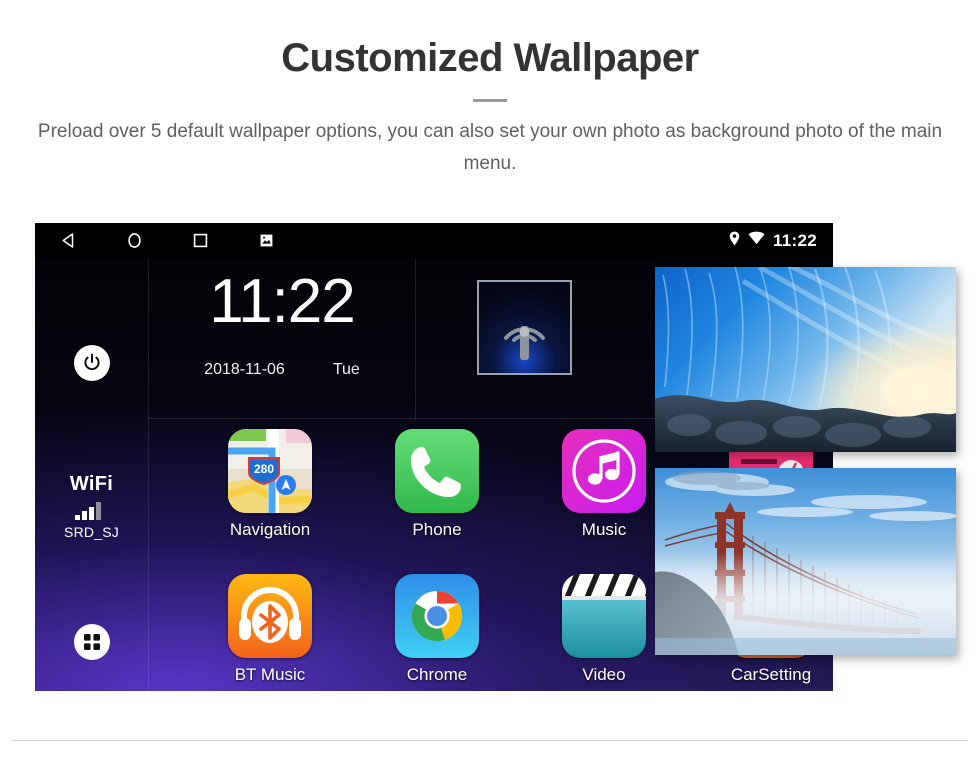 Image resolution: width=980 pixels, height=758 pixels. Describe the element at coordinates (92, 363) in the screenshot. I see `power-icon` at that location.